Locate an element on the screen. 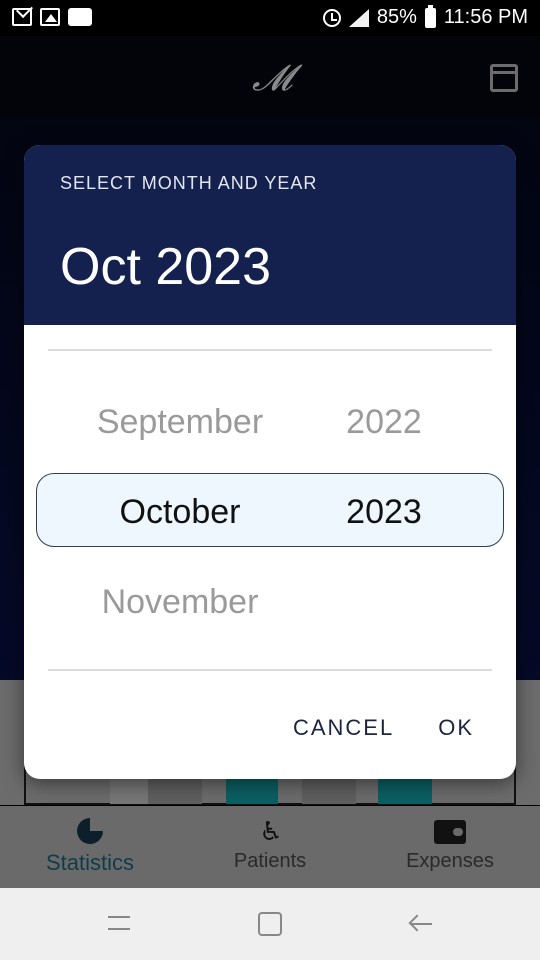 The image size is (540, 960). battery-icon is located at coordinates (430, 16).